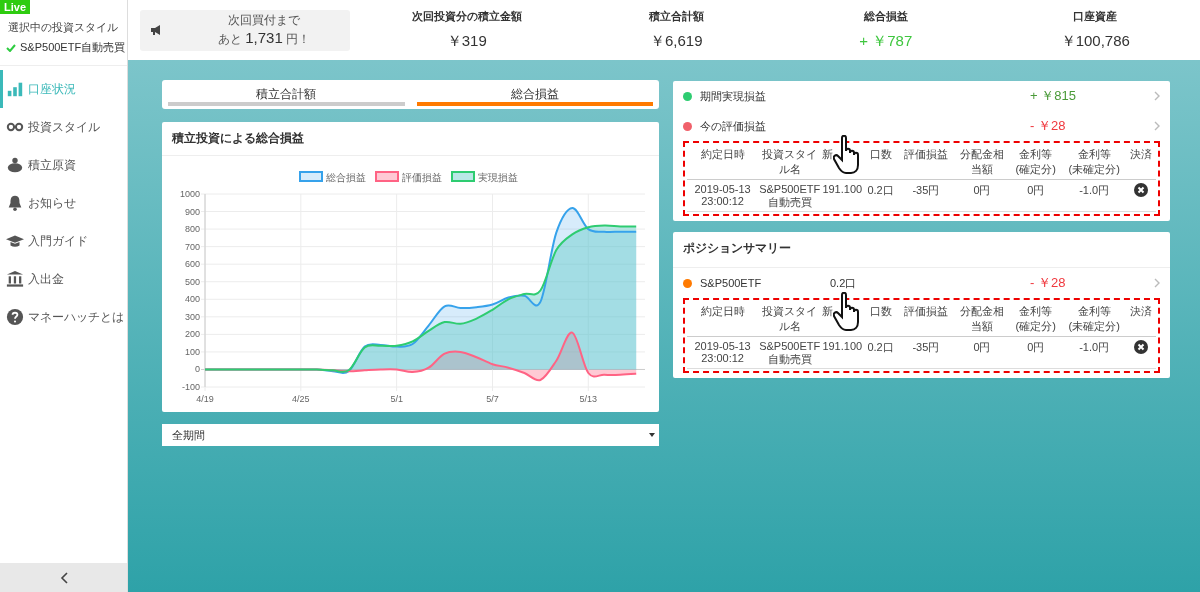 This screenshot has height=592, width=1200. I want to click on live-badge: Live, so click(15, 7).